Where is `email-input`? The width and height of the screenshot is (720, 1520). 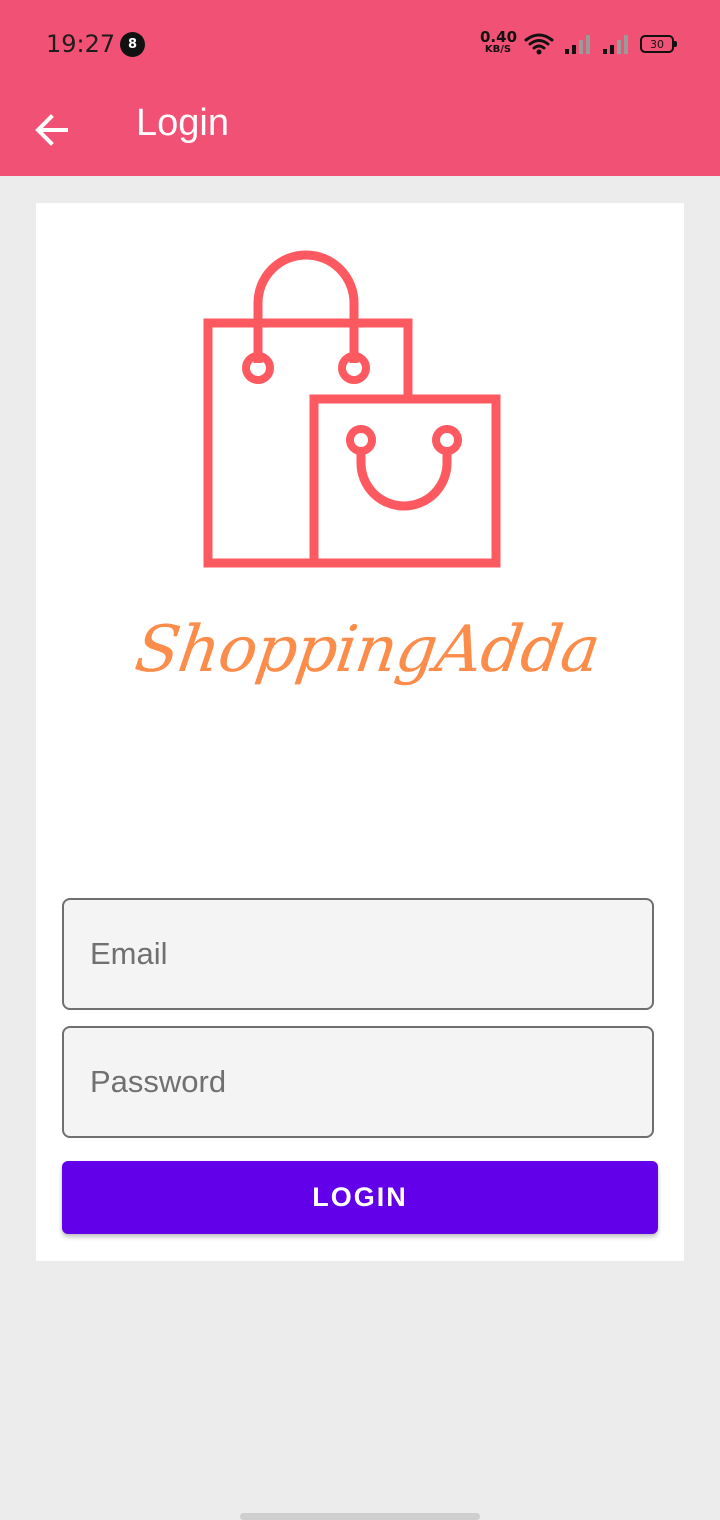
email-input is located at coordinates (358, 954).